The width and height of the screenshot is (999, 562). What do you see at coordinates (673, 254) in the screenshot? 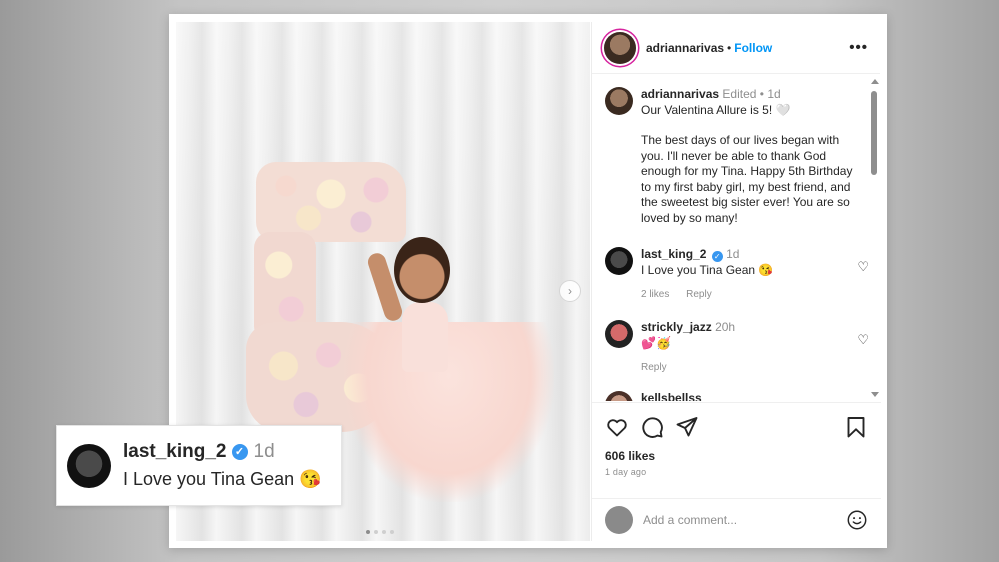
I see `comment-username: last_king_2` at bounding box center [673, 254].